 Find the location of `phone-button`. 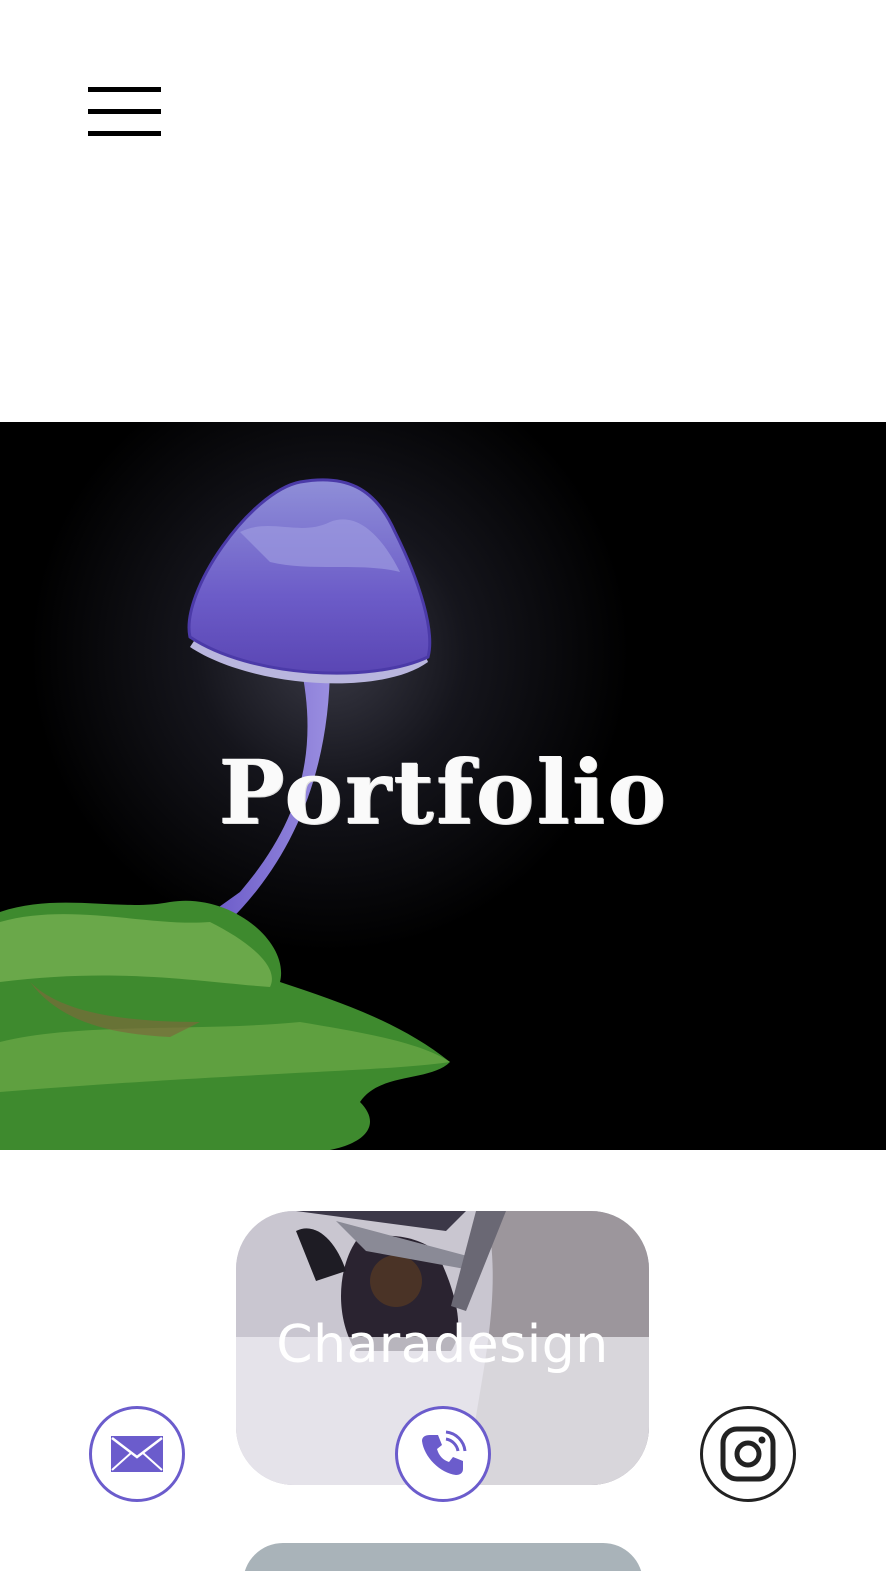

phone-button is located at coordinates (443, 1454).